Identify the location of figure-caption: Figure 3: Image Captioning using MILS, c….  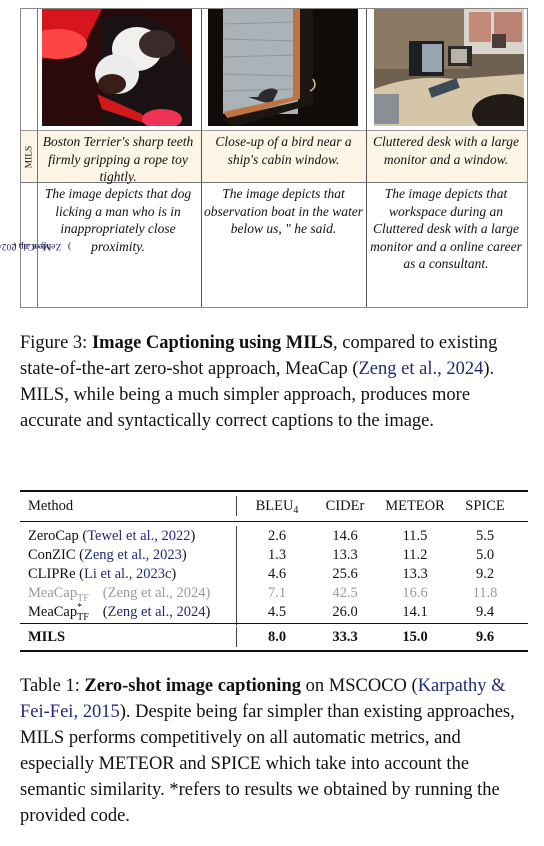
(275, 382).